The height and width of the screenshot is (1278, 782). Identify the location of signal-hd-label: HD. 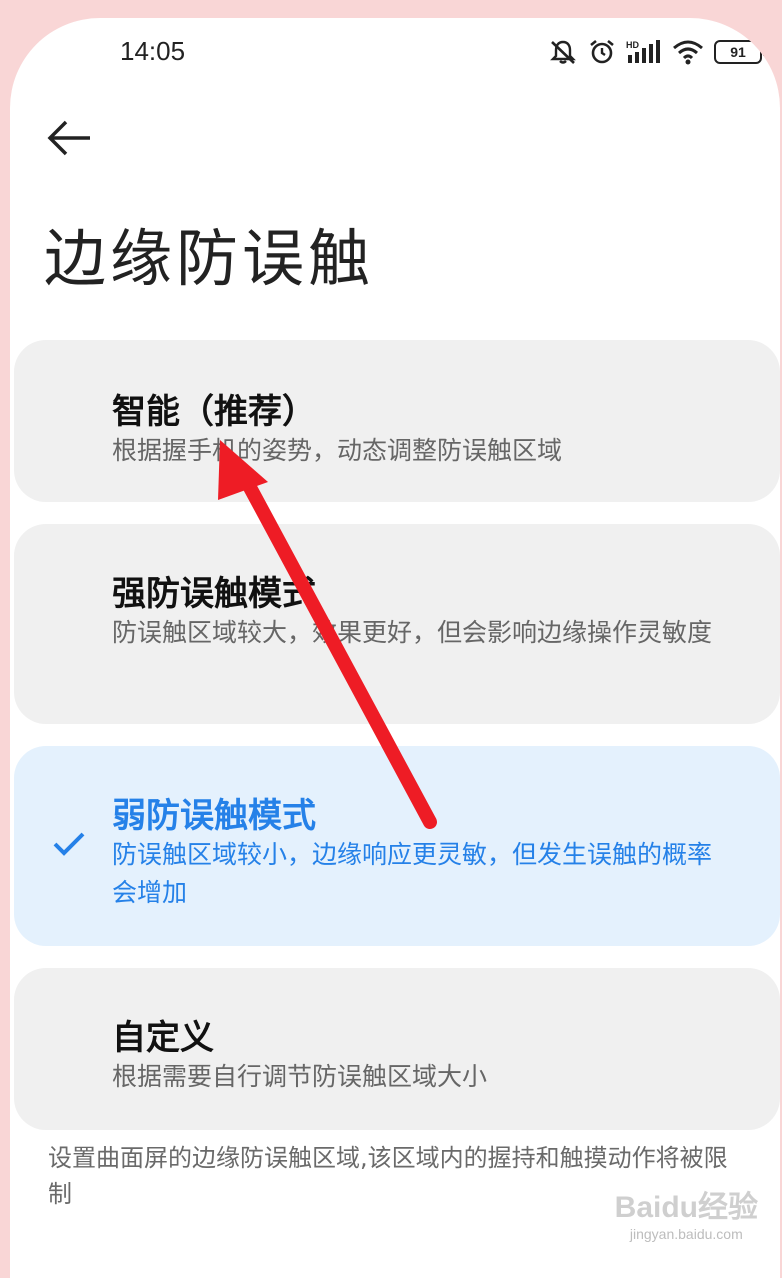
(632, 45).